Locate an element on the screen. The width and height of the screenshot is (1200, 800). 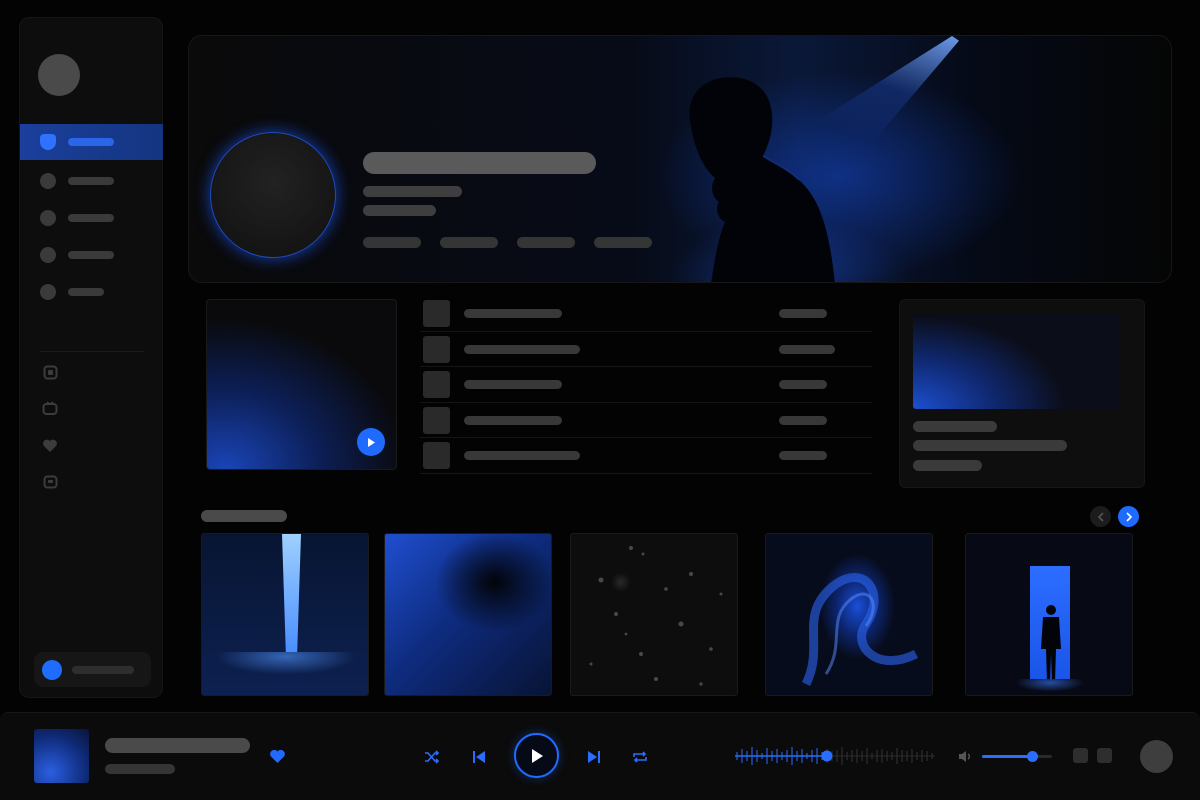
info-card is located at coordinates (1022, 393).